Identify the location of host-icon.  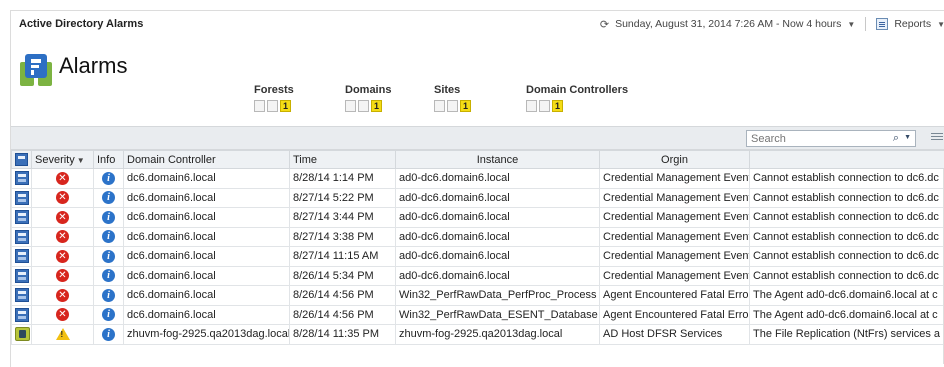
(22, 334).